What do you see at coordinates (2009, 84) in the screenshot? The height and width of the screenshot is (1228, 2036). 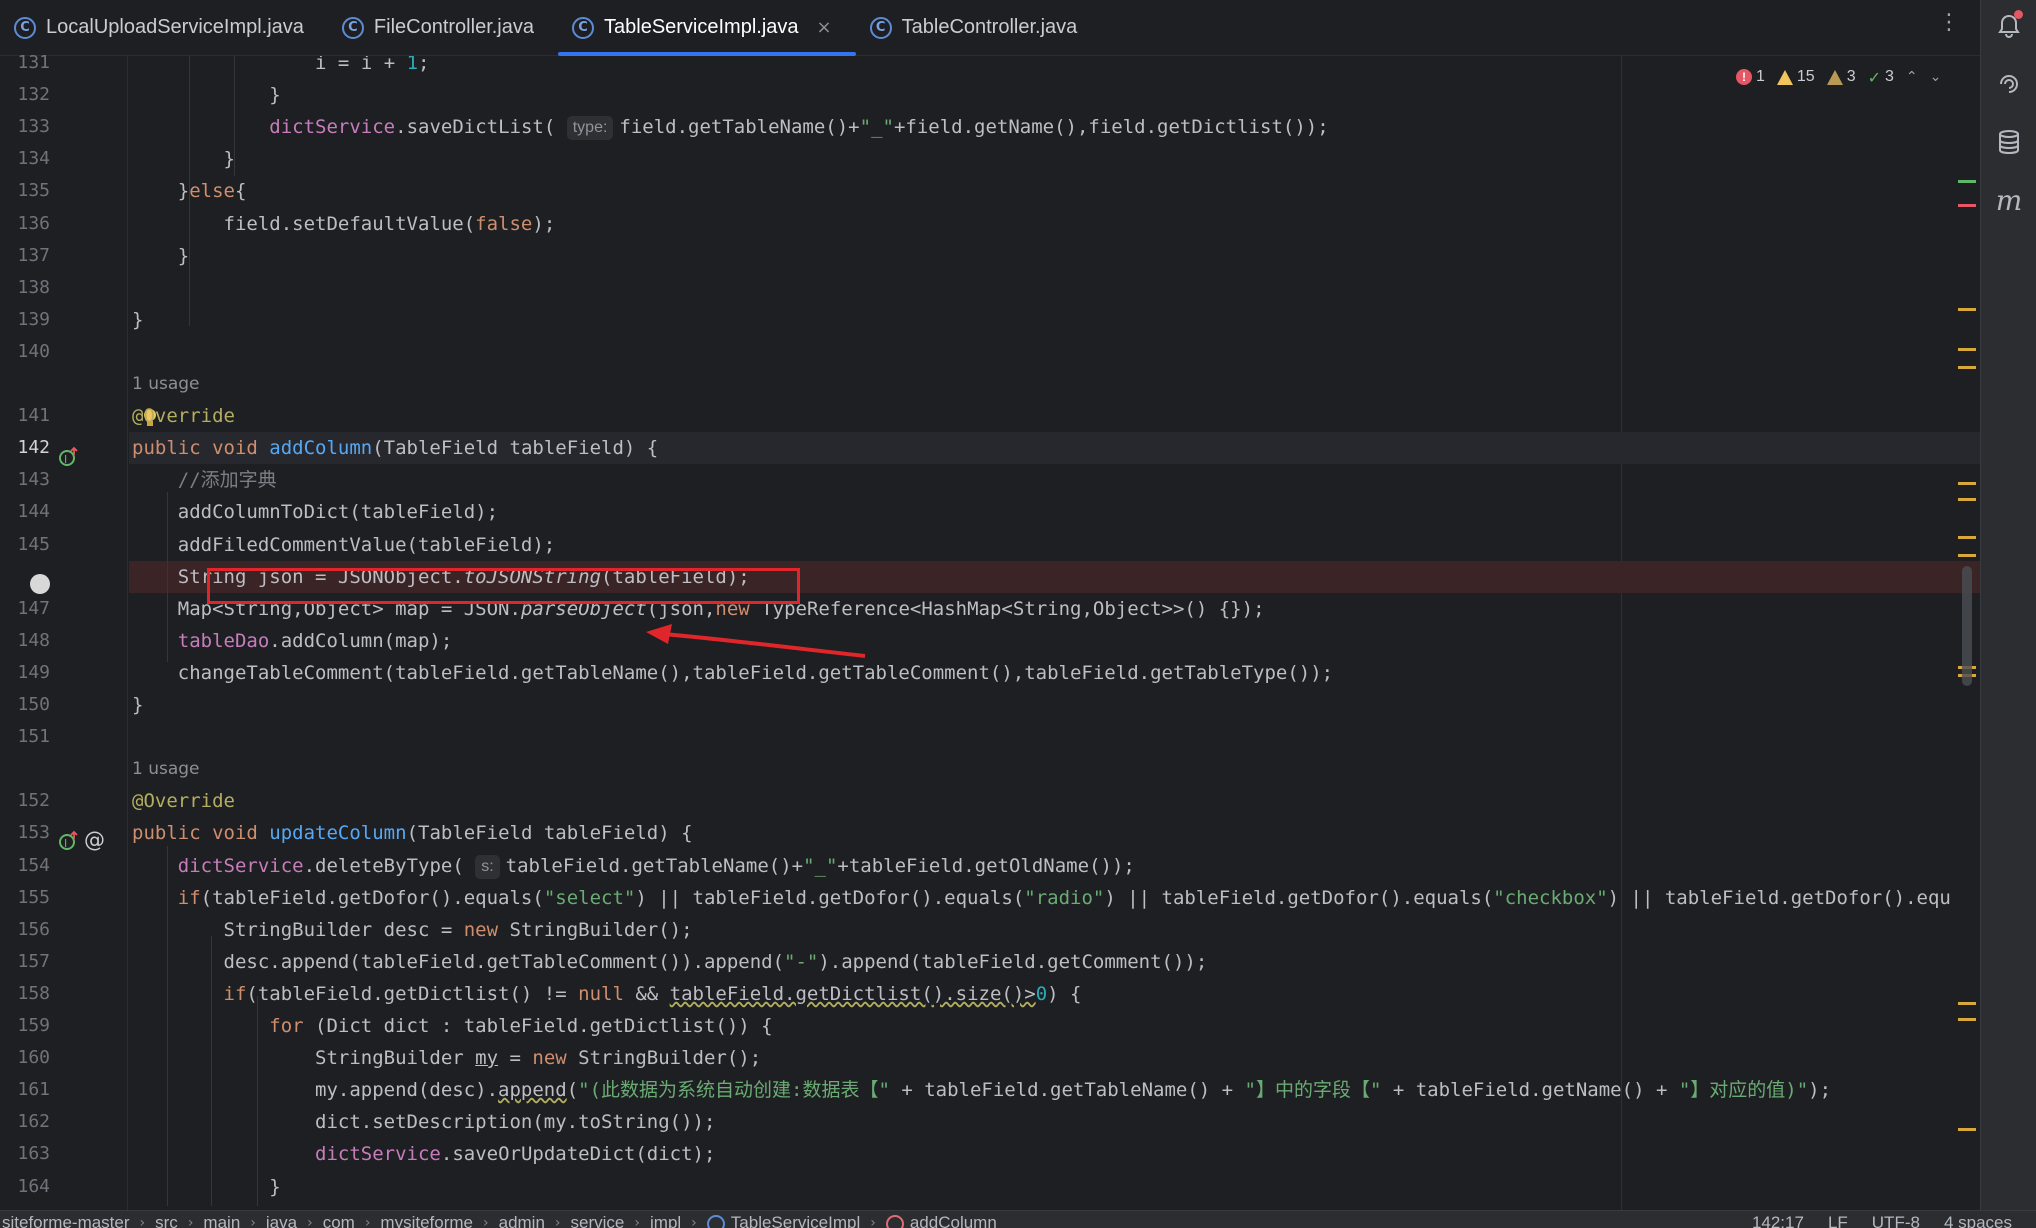 I see `ai-assistant-icon` at bounding box center [2009, 84].